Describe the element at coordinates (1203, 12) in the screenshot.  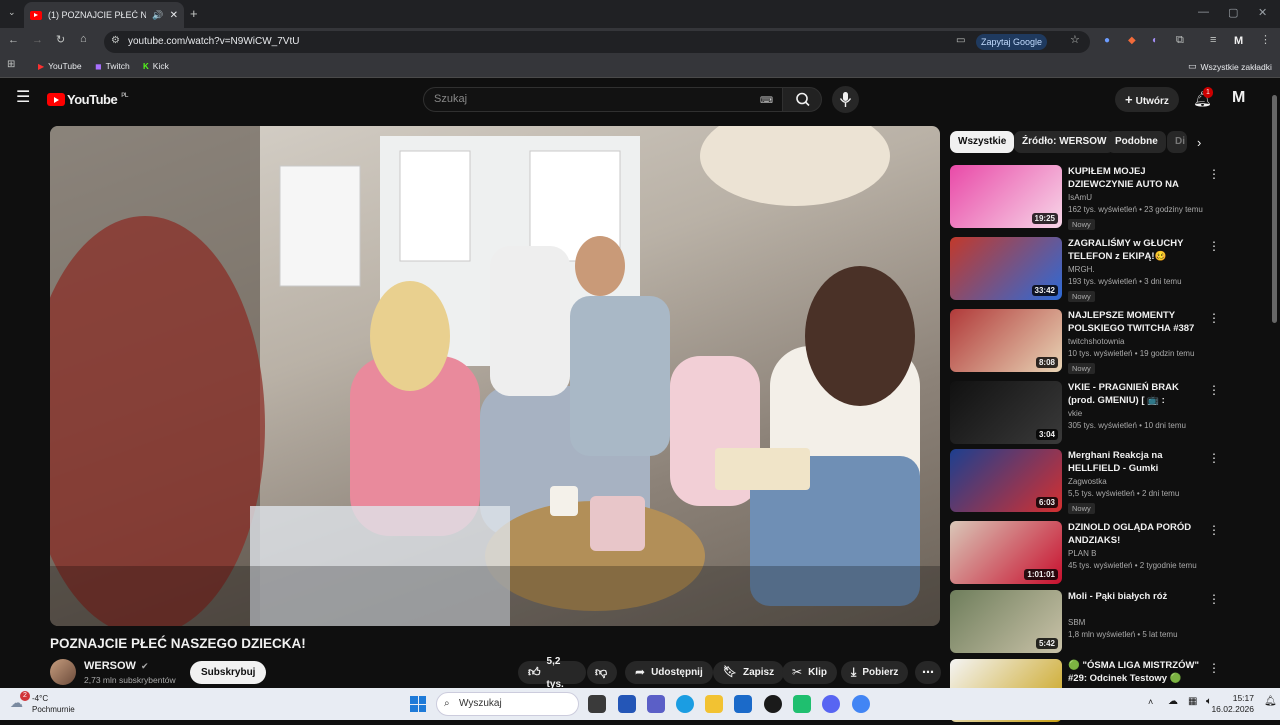
I see `minimize-icon: —` at that location.